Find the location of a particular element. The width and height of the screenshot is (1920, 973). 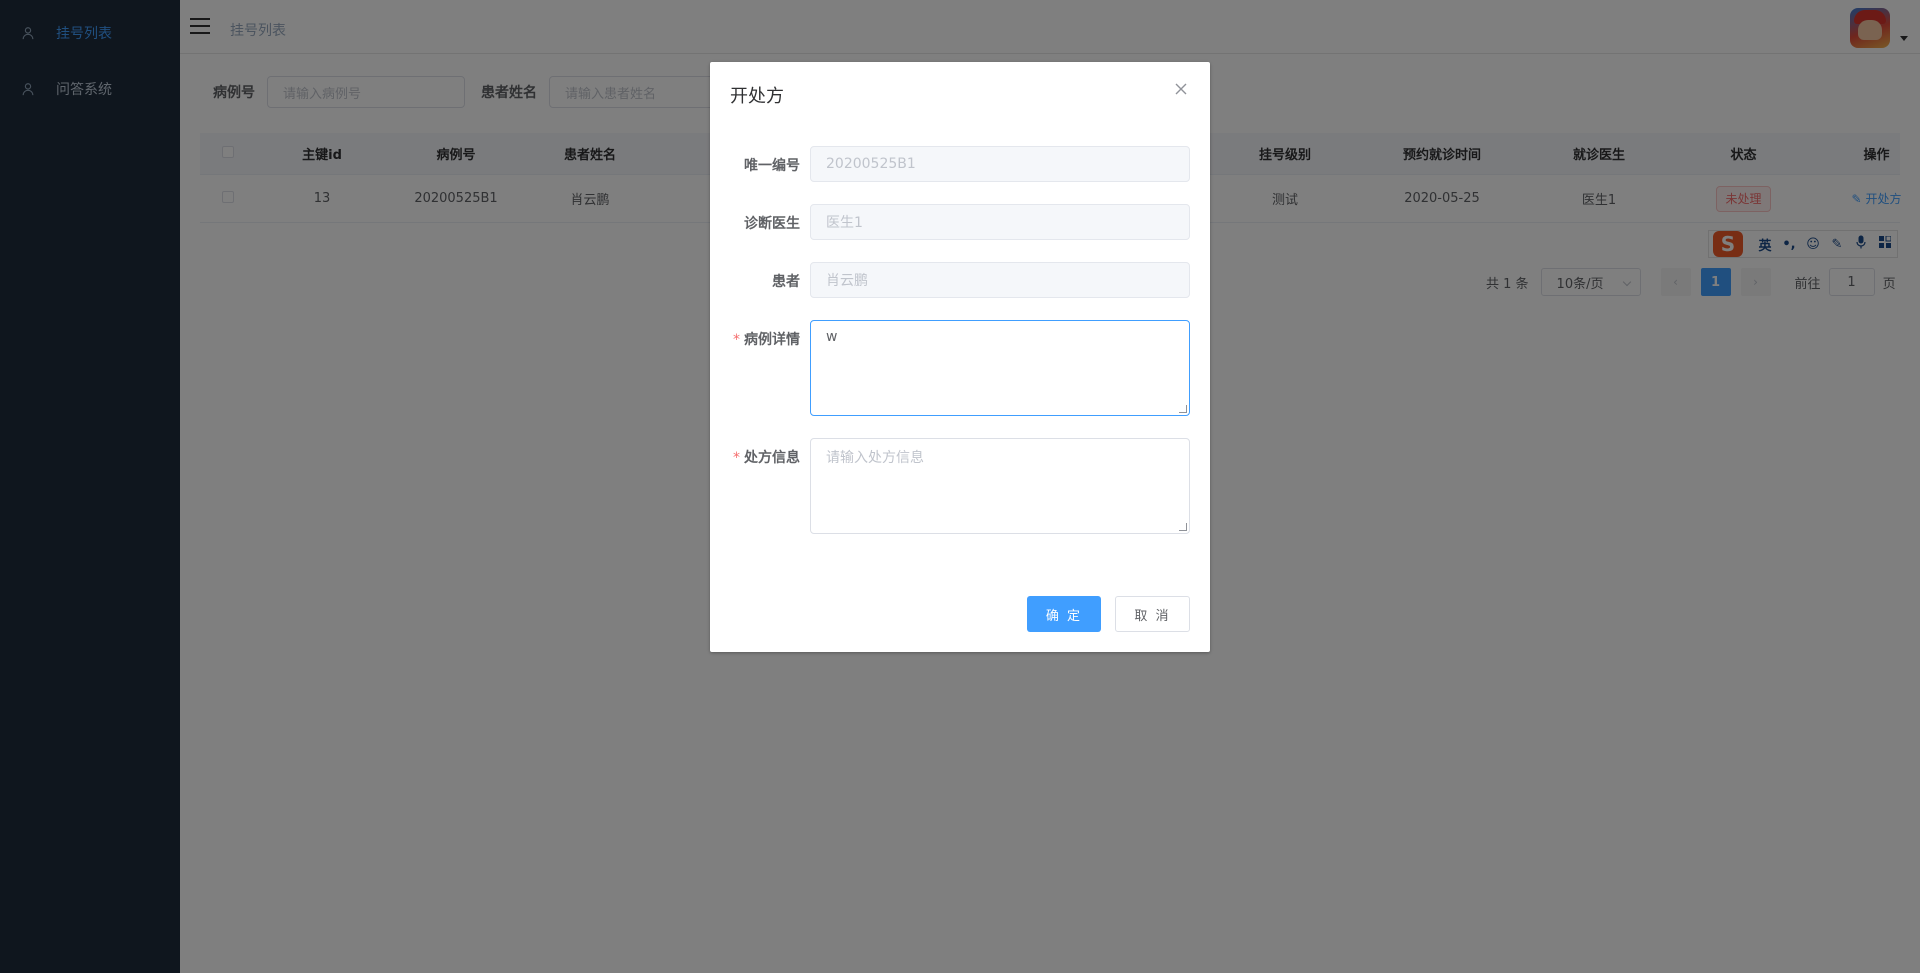

prescription-placeholder: 请输入处方信息 is located at coordinates (875, 458).